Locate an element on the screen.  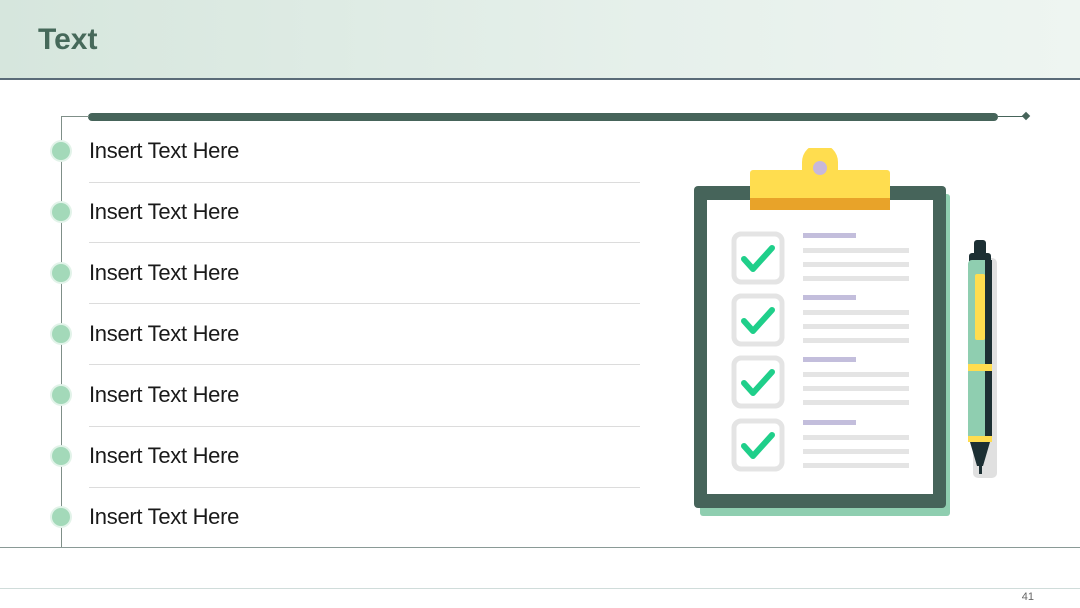
timeline-corner is located at coordinates (75, 116).